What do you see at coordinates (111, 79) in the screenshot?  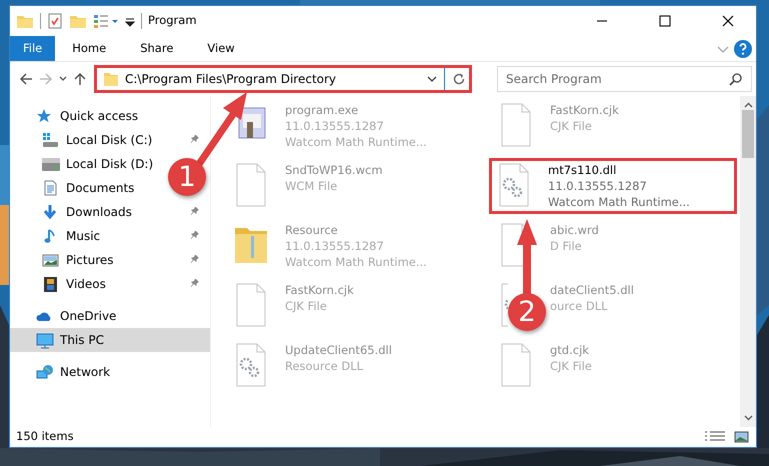 I see `folder-icon` at bounding box center [111, 79].